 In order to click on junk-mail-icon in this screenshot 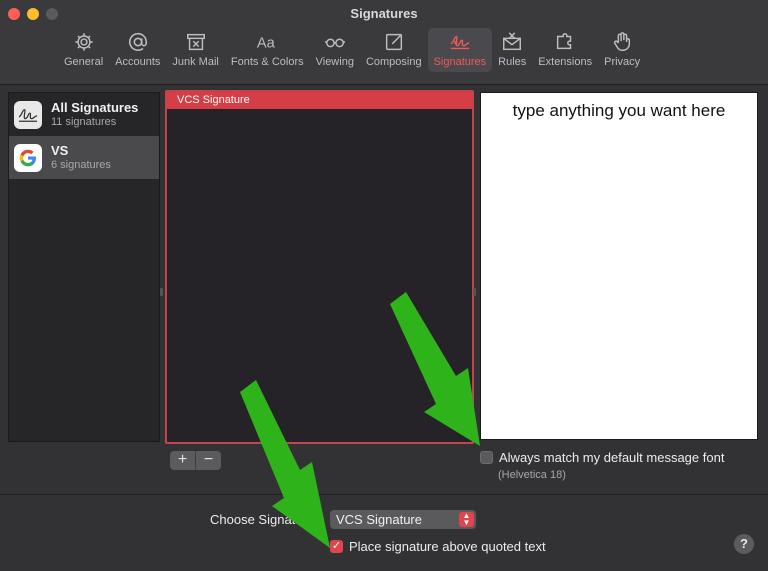, I will do `click(195, 42)`.